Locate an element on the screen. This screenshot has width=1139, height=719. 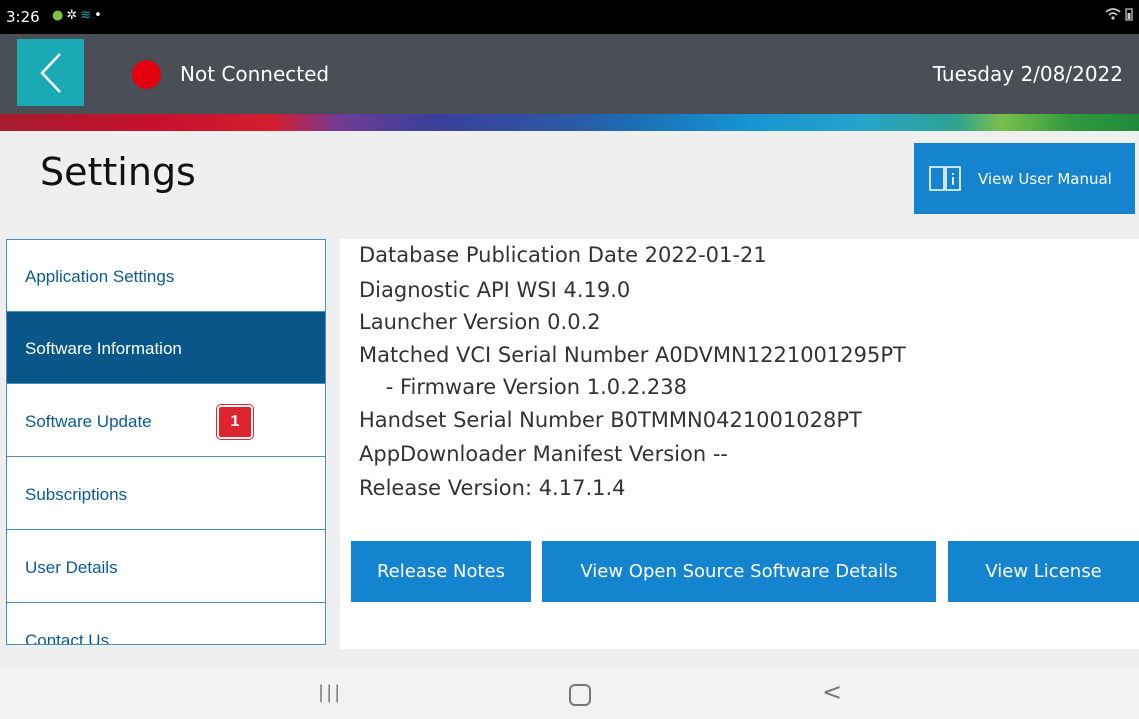
info-handset-serial: Handset Serial Number B0TMMN0421001028PT is located at coordinates (610, 420).